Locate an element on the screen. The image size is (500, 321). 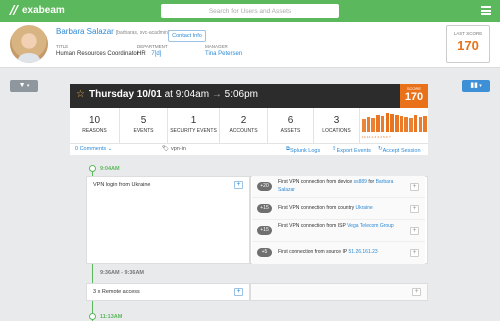
department-value: HR 7[d] is located at coordinates (149, 54).